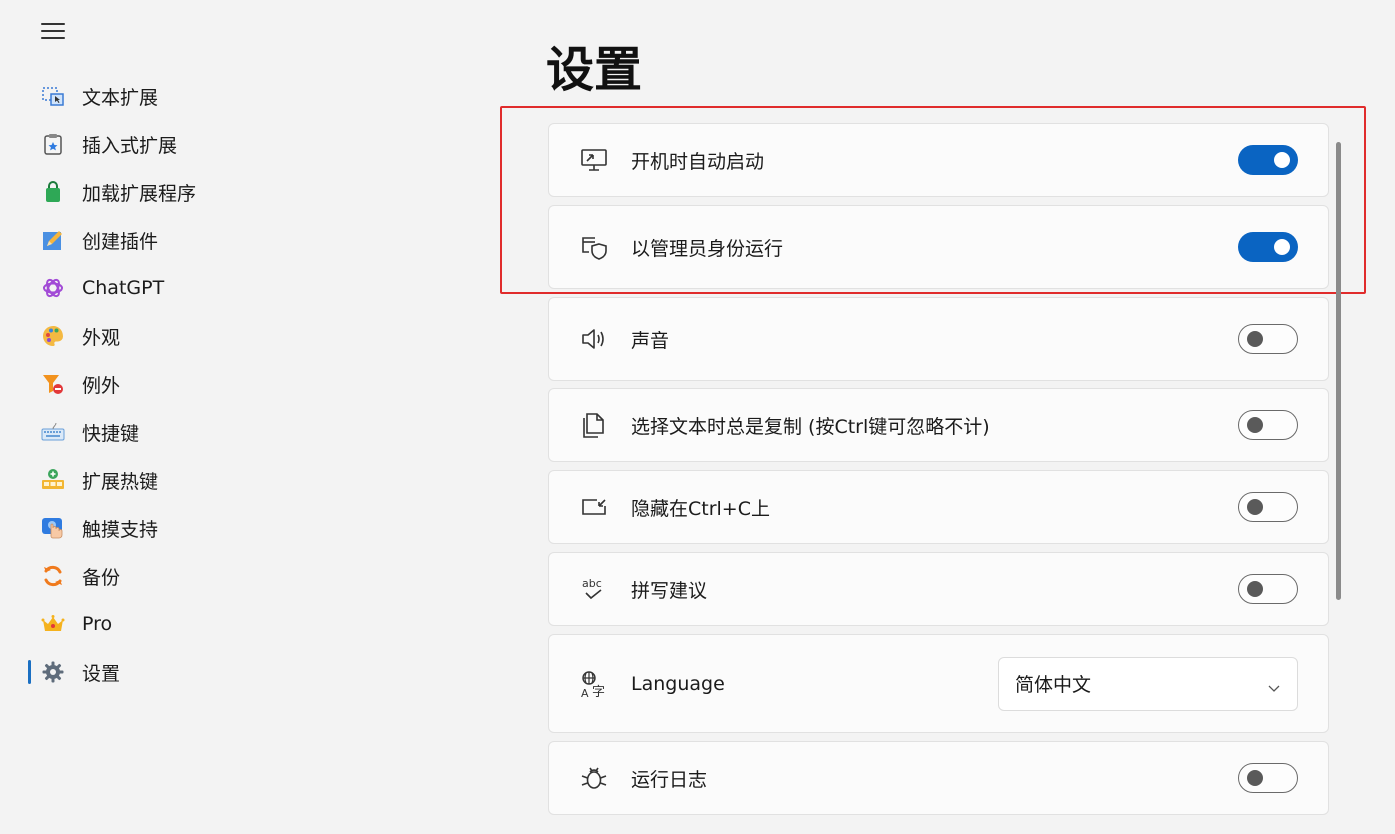 The image size is (1395, 834). Describe the element at coordinates (938, 507) in the screenshot. I see `setting-hide-on-ctrl-c: 隐藏在Ctrl+C上` at that location.